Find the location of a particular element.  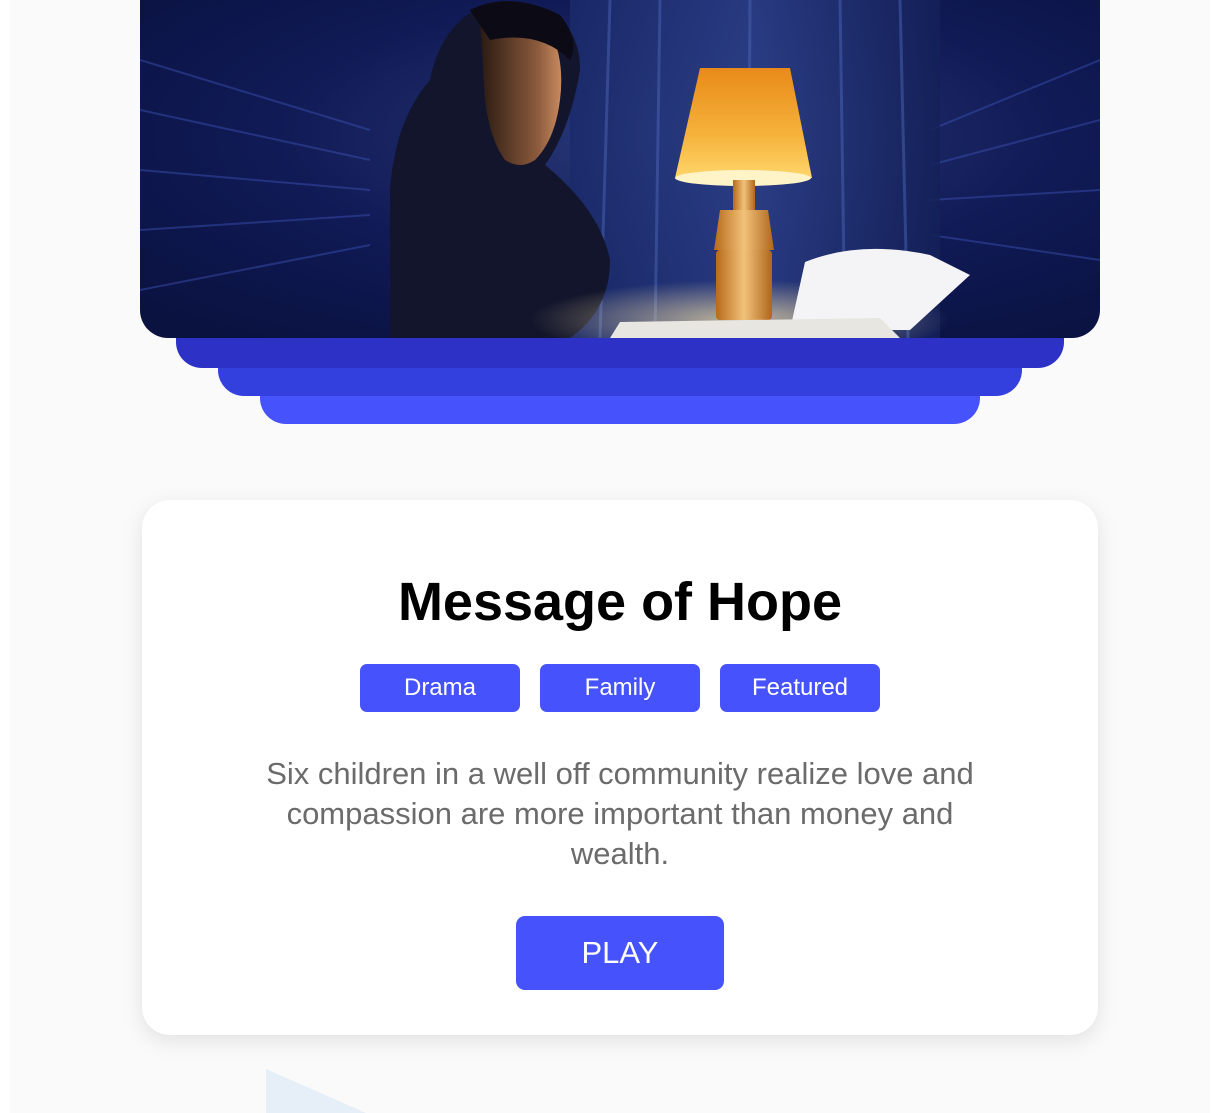

decorative-triangle is located at coordinates (316, 1091).